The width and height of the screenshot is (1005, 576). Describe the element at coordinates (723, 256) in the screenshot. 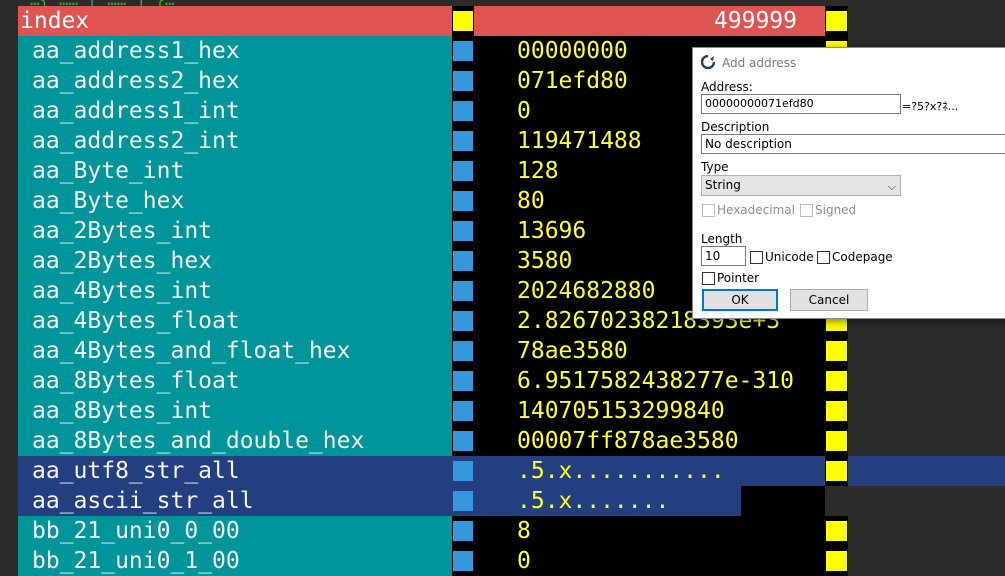

I see `length-input: 10` at that location.